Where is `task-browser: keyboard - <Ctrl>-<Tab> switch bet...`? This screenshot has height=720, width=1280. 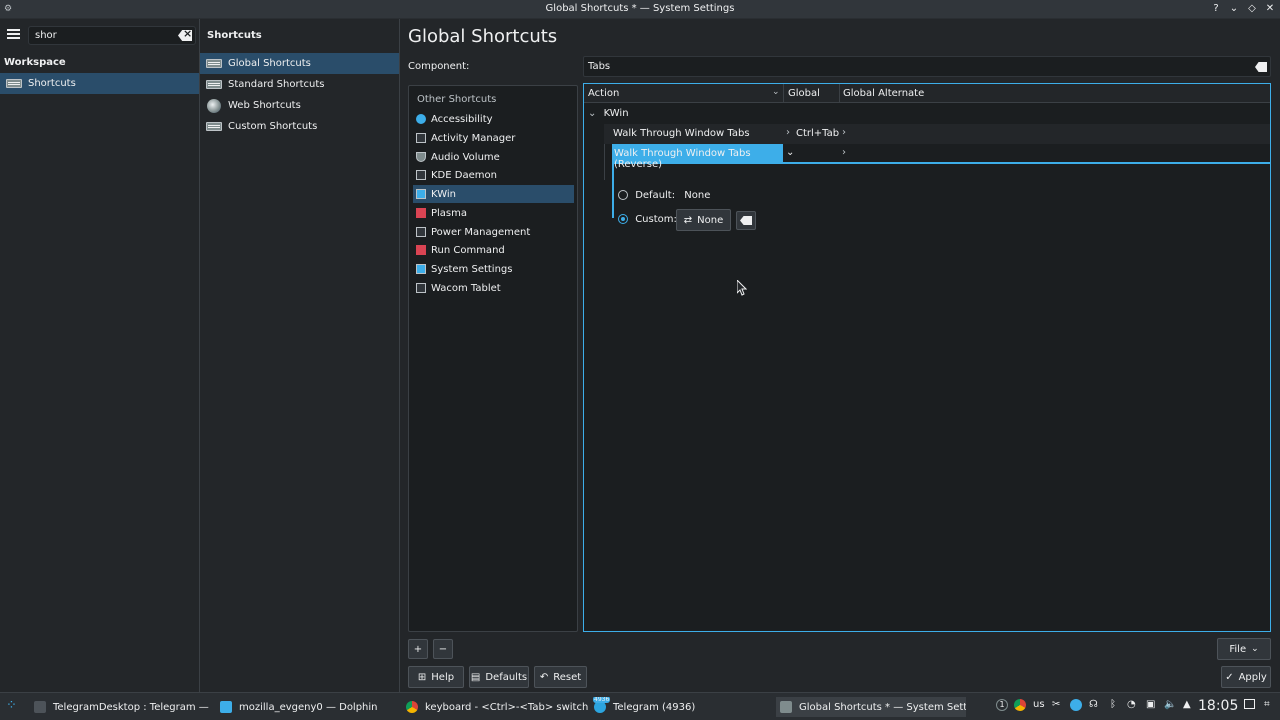 task-browser: keyboard - <Ctrl>-<Tab> switch bet... is located at coordinates (495, 707).